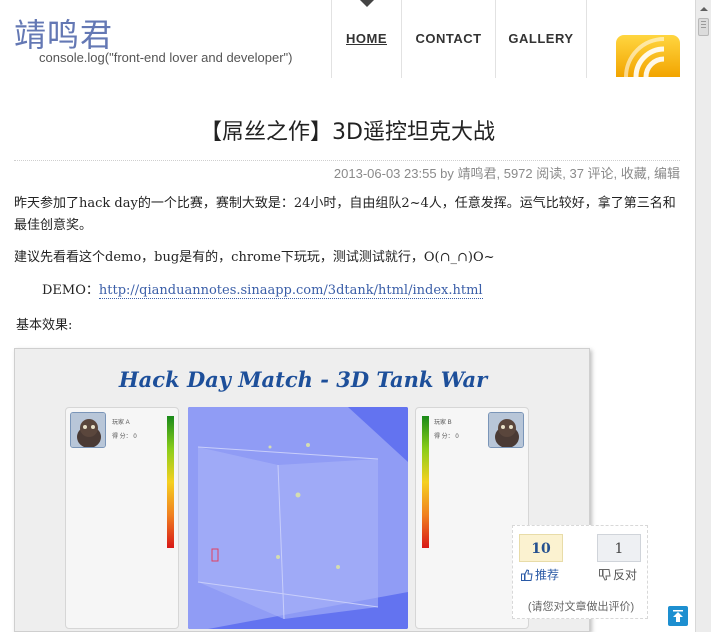 The height and width of the screenshot is (632, 711). What do you see at coordinates (124, 430) in the screenshot?
I see `player-a-info: 玩家 A 得 分： 0` at bounding box center [124, 430].